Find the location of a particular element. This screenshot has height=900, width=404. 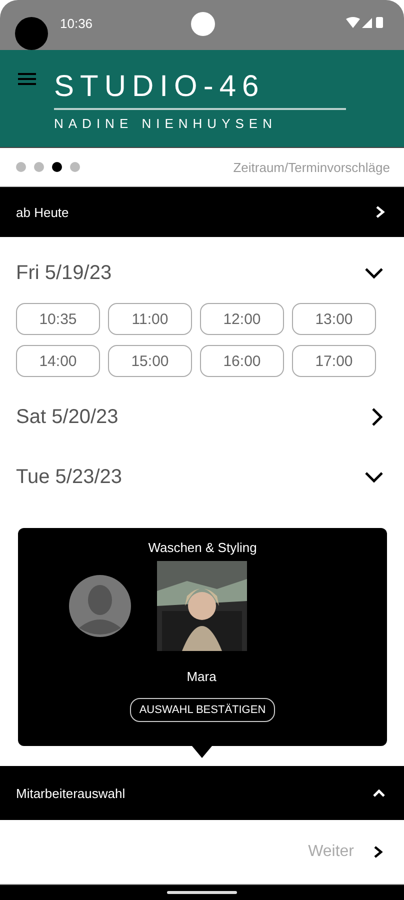

camera-notch-icon is located at coordinates (203, 24).